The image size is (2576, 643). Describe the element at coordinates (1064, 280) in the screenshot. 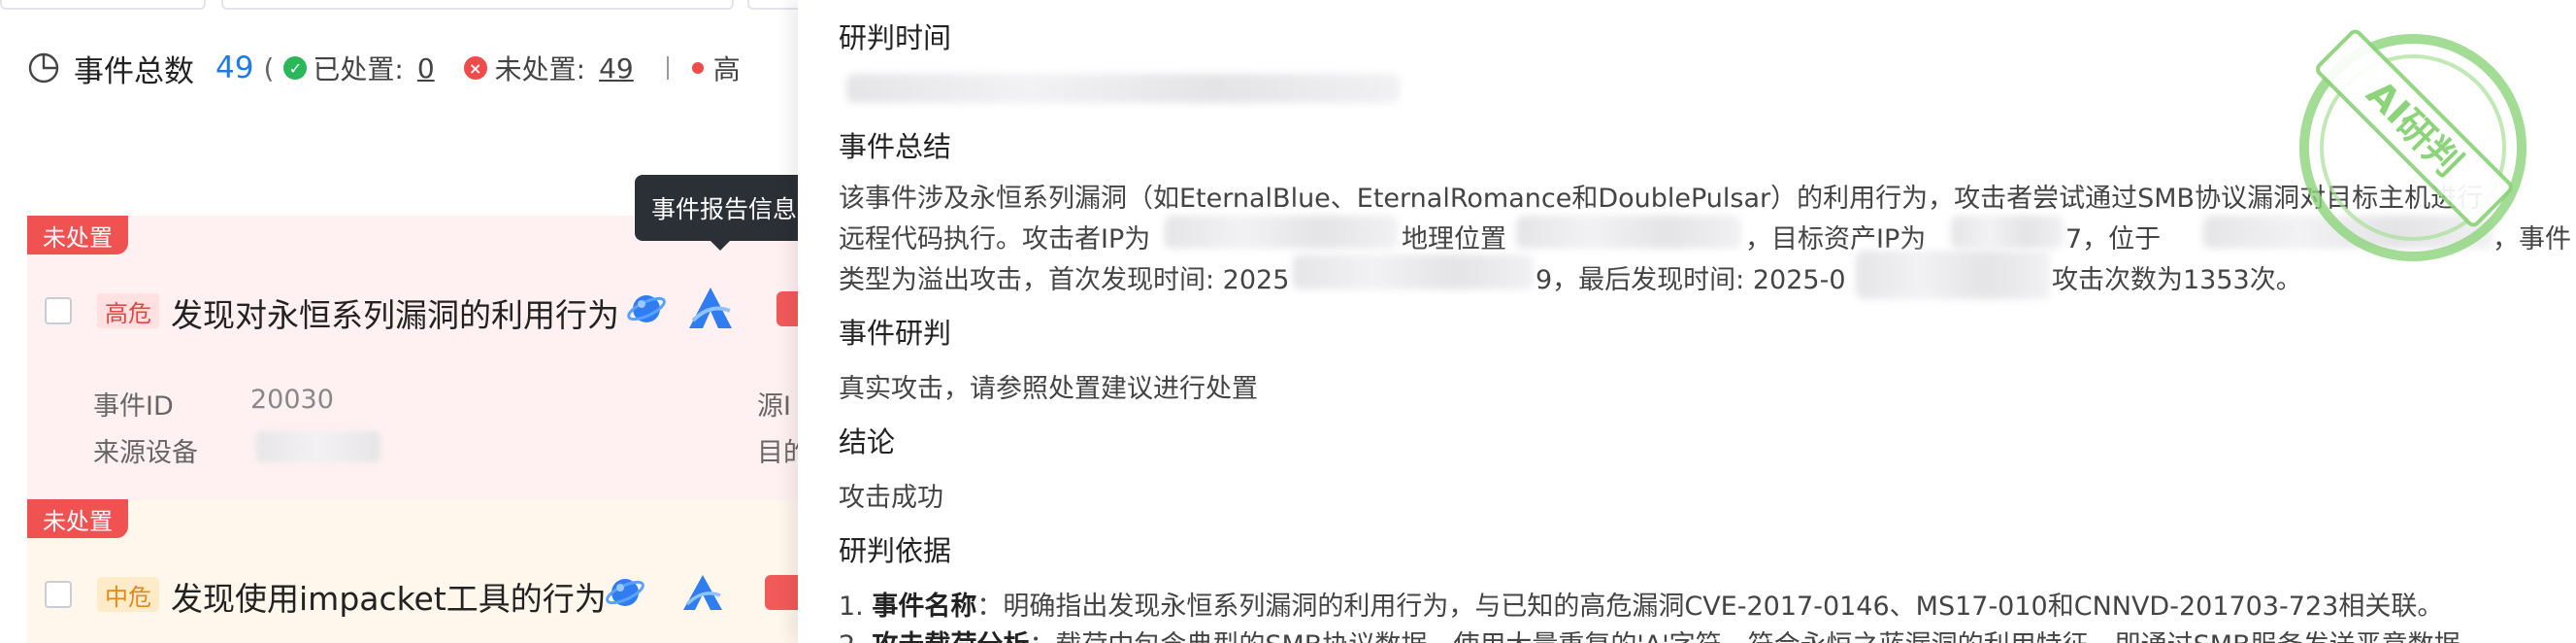

I see `summary-line-3a: 类型为溢出攻击，首次发现时间: 2025` at that location.